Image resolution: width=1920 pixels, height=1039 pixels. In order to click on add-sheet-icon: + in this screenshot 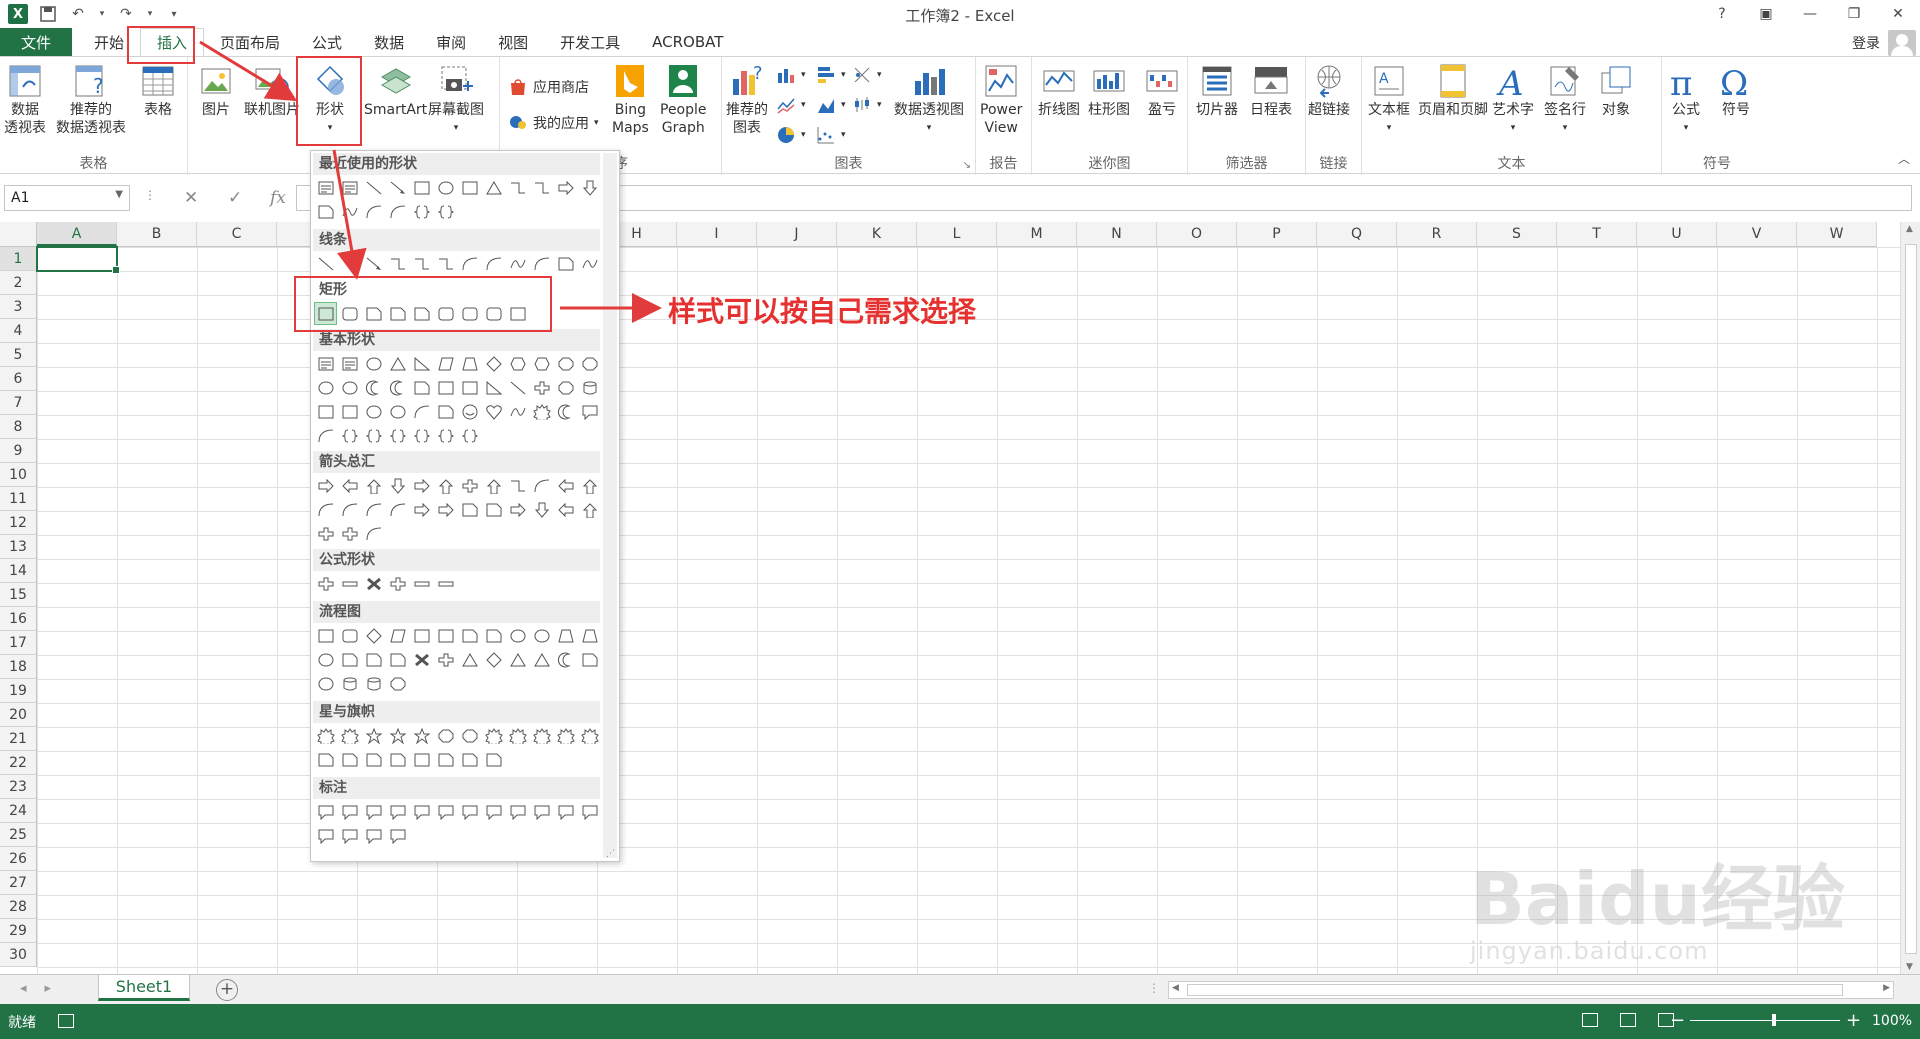, I will do `click(227, 990)`.